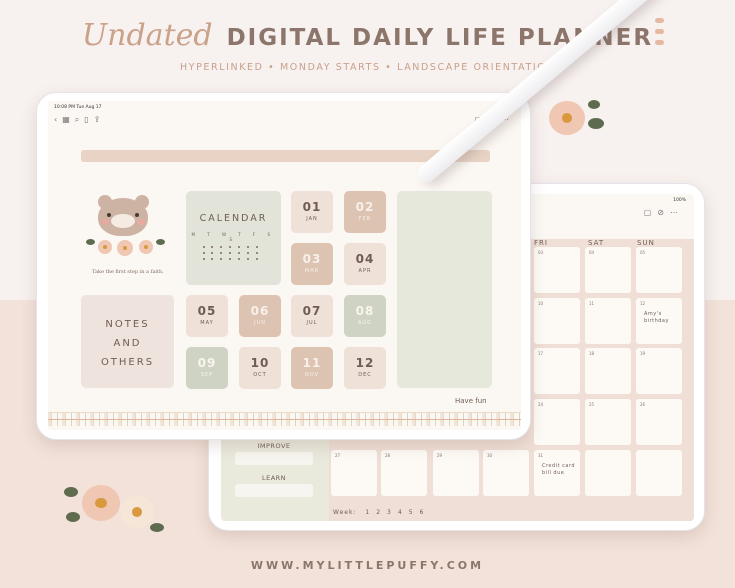  Describe the element at coordinates (100, 119) in the screenshot. I see `share-icon: ⇪` at that location.